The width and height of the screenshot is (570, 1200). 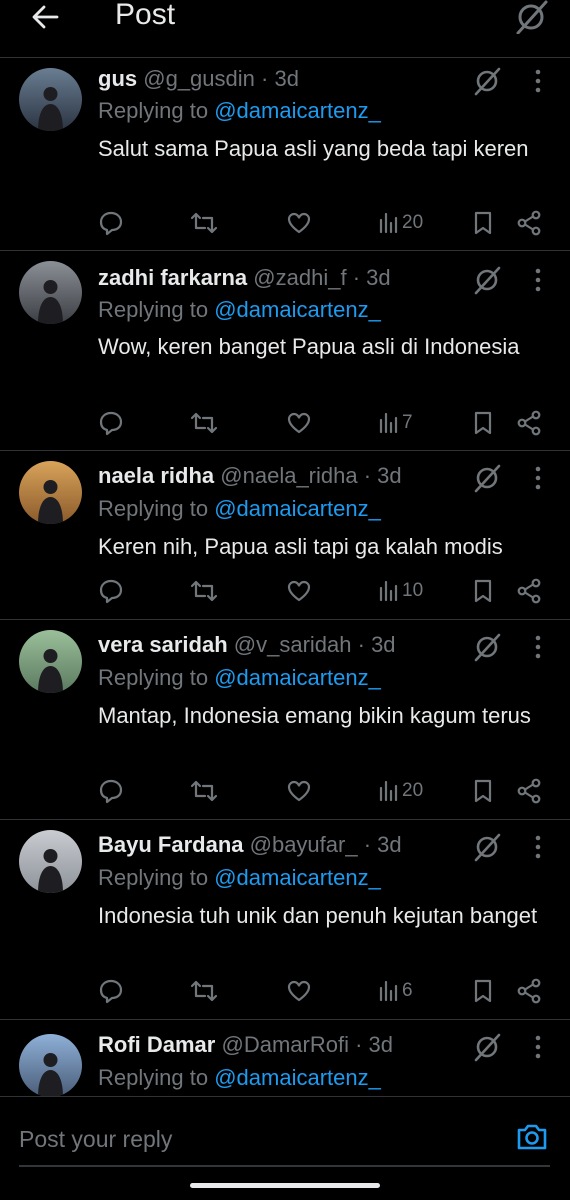 What do you see at coordinates (171, 844) in the screenshot?
I see `author-name: Bayu Fardana` at bounding box center [171, 844].